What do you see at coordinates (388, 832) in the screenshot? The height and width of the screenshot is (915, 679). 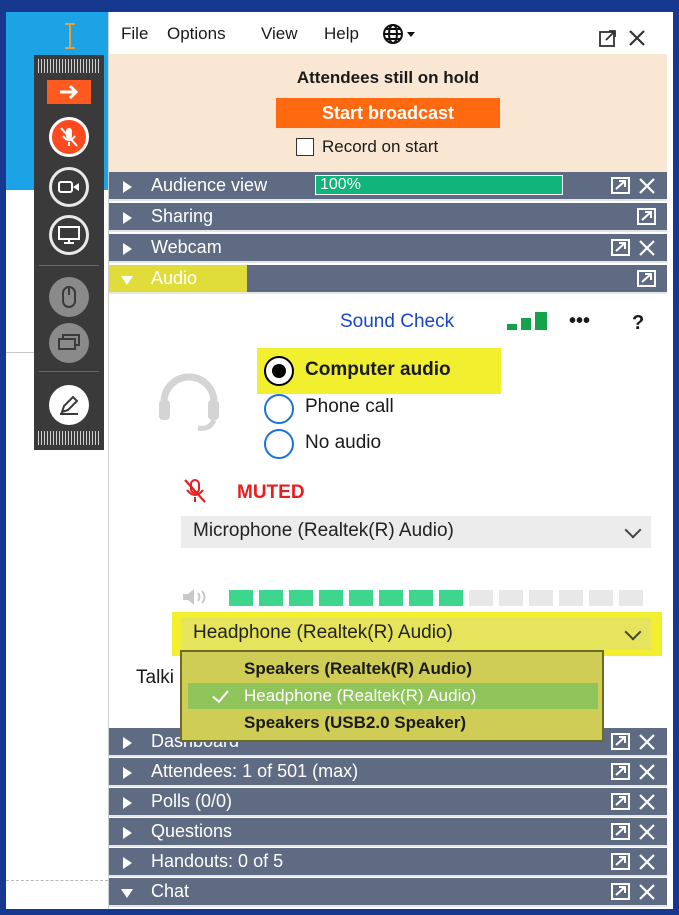 I see `section-questions: Questions` at bounding box center [388, 832].